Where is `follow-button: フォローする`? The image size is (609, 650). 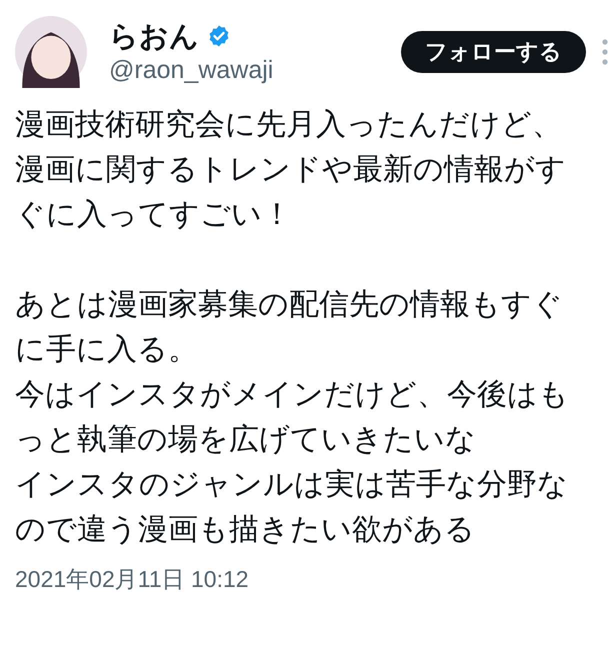 follow-button: フォローする is located at coordinates (493, 52).